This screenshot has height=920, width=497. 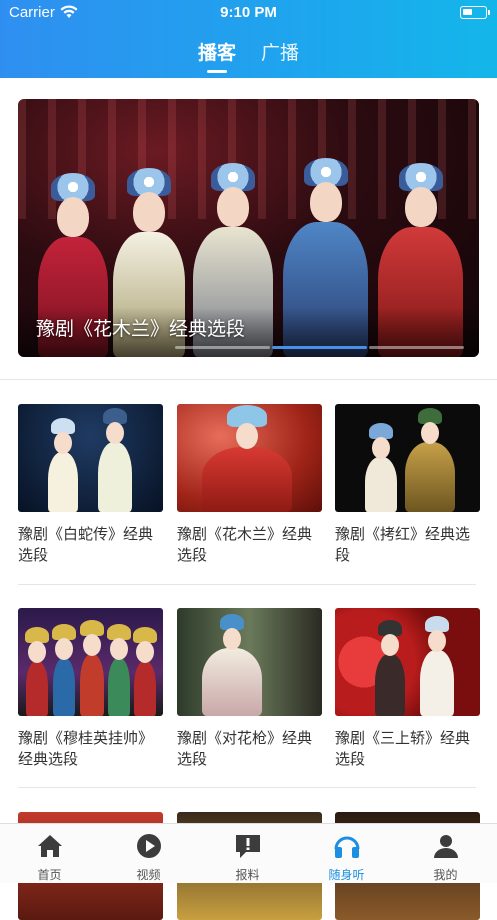 I want to click on program-card: 豫剧《三上轿》经典选段, so click(x=407, y=689).